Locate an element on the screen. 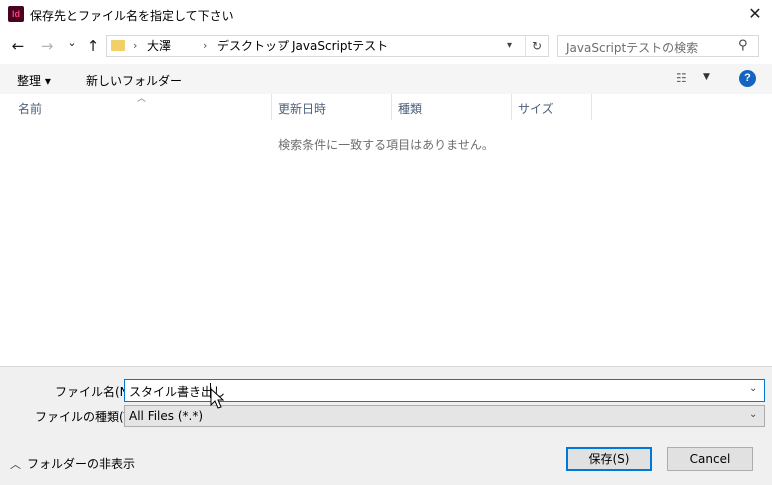 The width and height of the screenshot is (772, 485). indesign-app-icon: Id is located at coordinates (16, 14).